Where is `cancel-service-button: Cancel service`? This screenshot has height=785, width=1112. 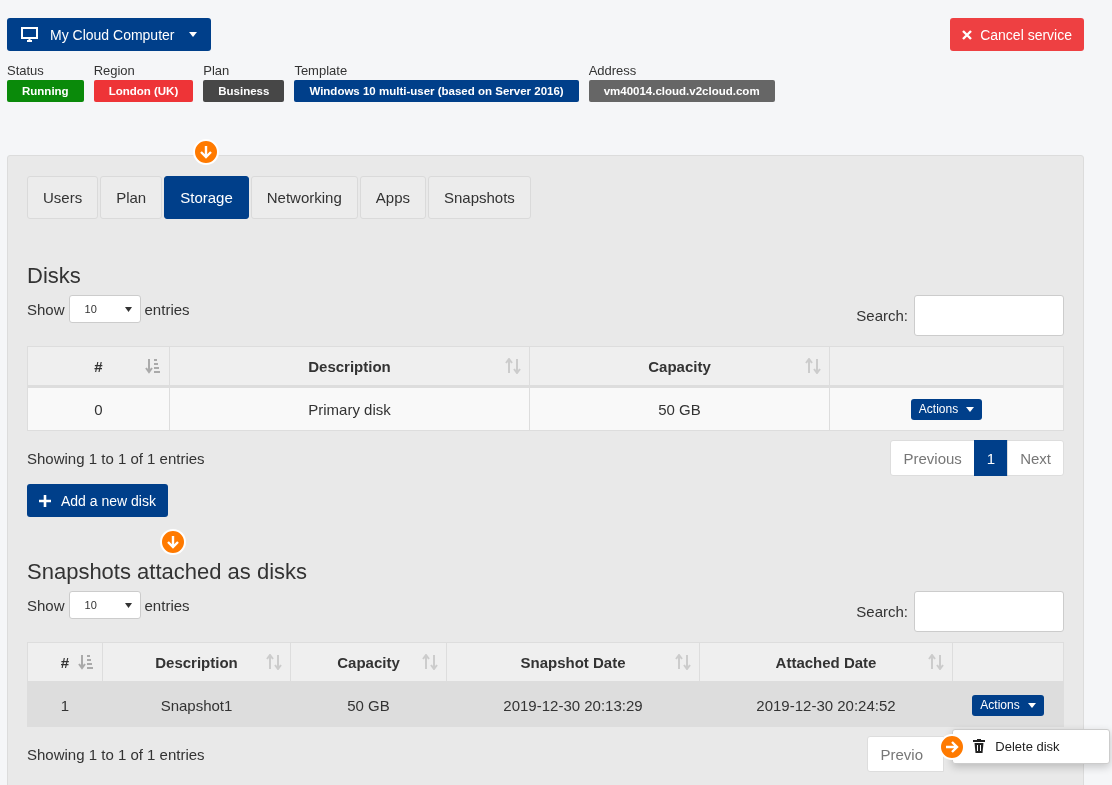 cancel-service-button: Cancel service is located at coordinates (1017, 34).